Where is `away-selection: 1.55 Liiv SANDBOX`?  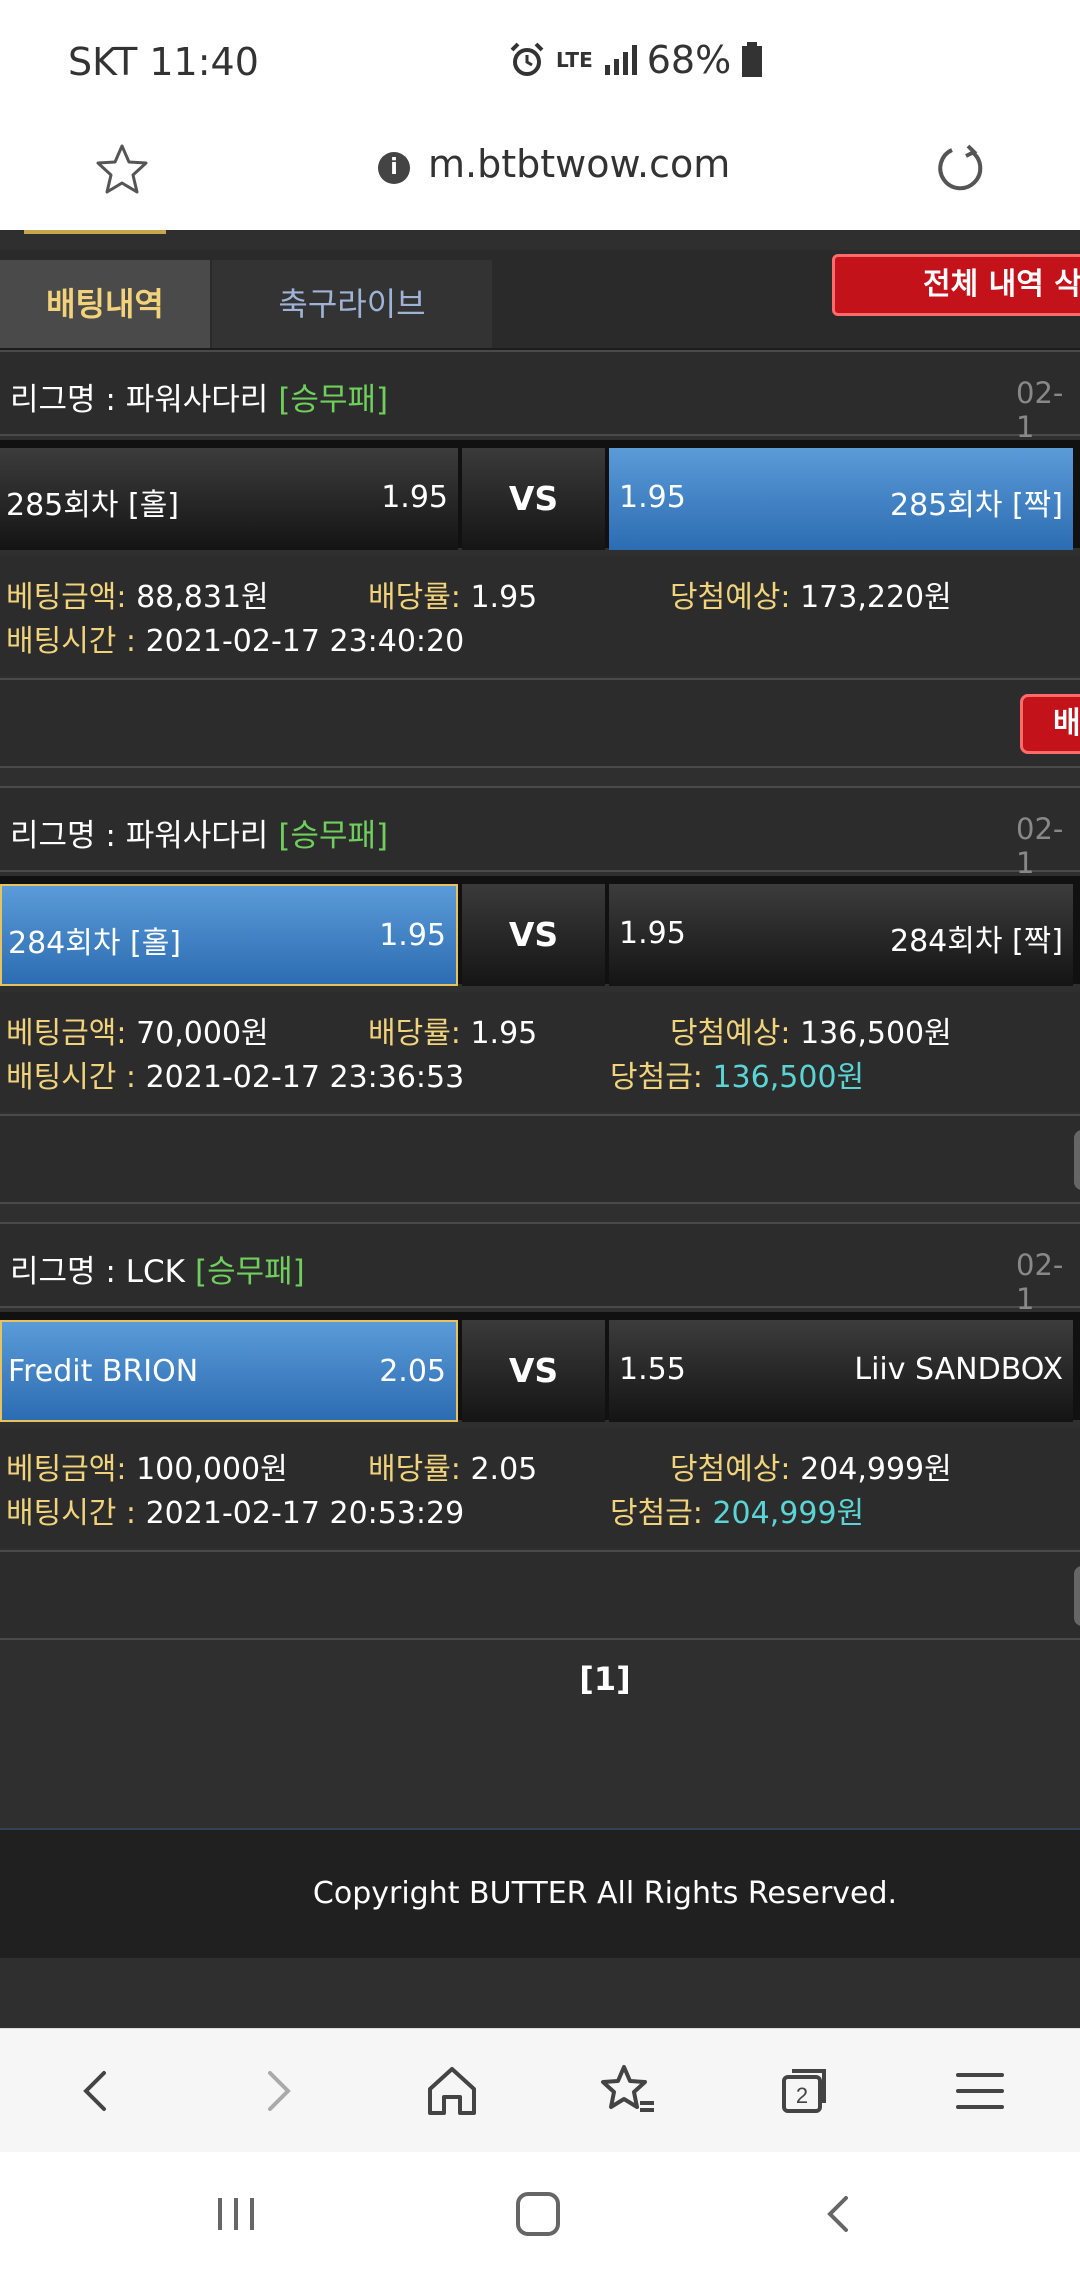
away-selection: 1.55 Liiv SANDBOX is located at coordinates (841, 1371).